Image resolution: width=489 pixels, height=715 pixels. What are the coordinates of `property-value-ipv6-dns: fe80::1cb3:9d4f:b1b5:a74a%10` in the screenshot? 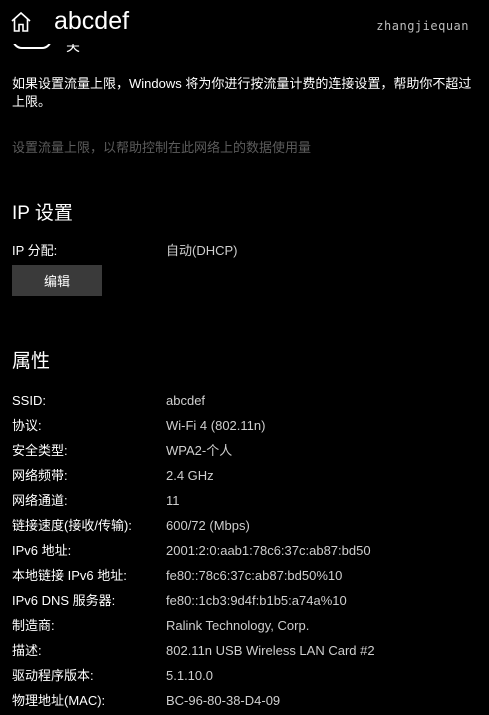 It's located at (256, 600).